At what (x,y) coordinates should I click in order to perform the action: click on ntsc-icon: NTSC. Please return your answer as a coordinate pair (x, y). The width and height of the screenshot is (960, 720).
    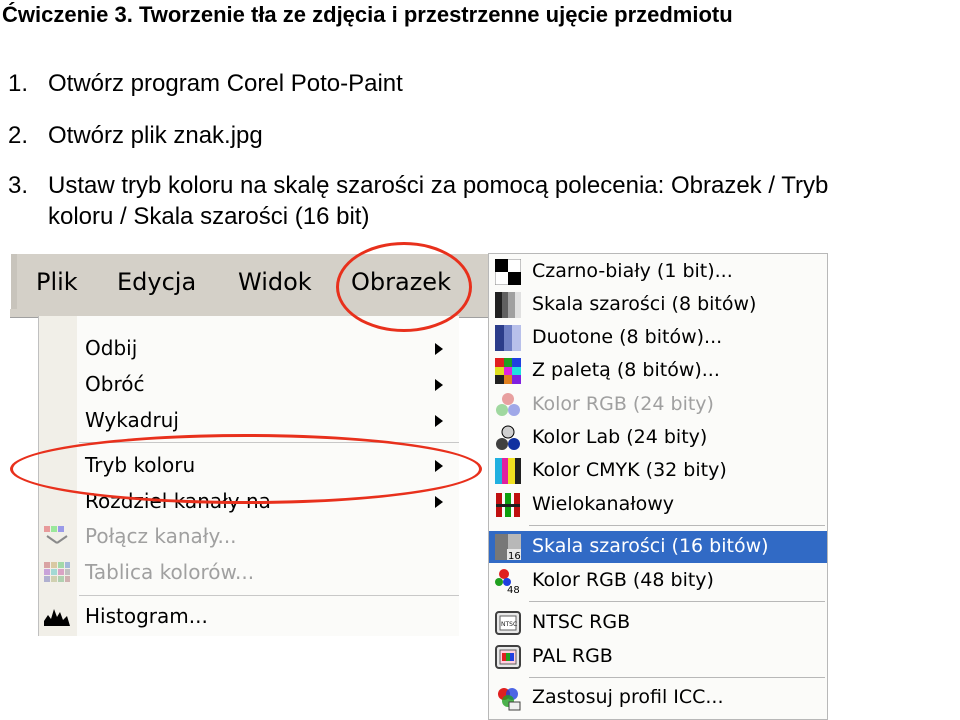
    Looking at the image, I should click on (508, 623).